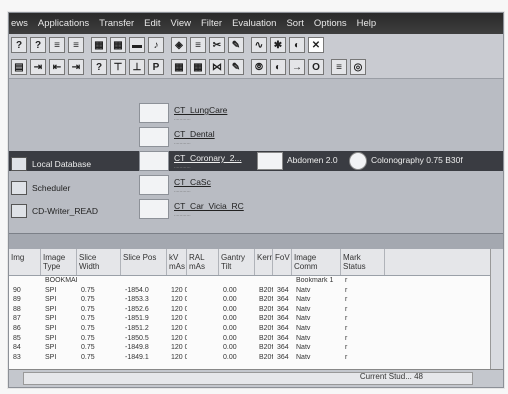 The height and width of the screenshot is (394, 508). I want to click on toolbar-button: ⇤, so click(57, 67).